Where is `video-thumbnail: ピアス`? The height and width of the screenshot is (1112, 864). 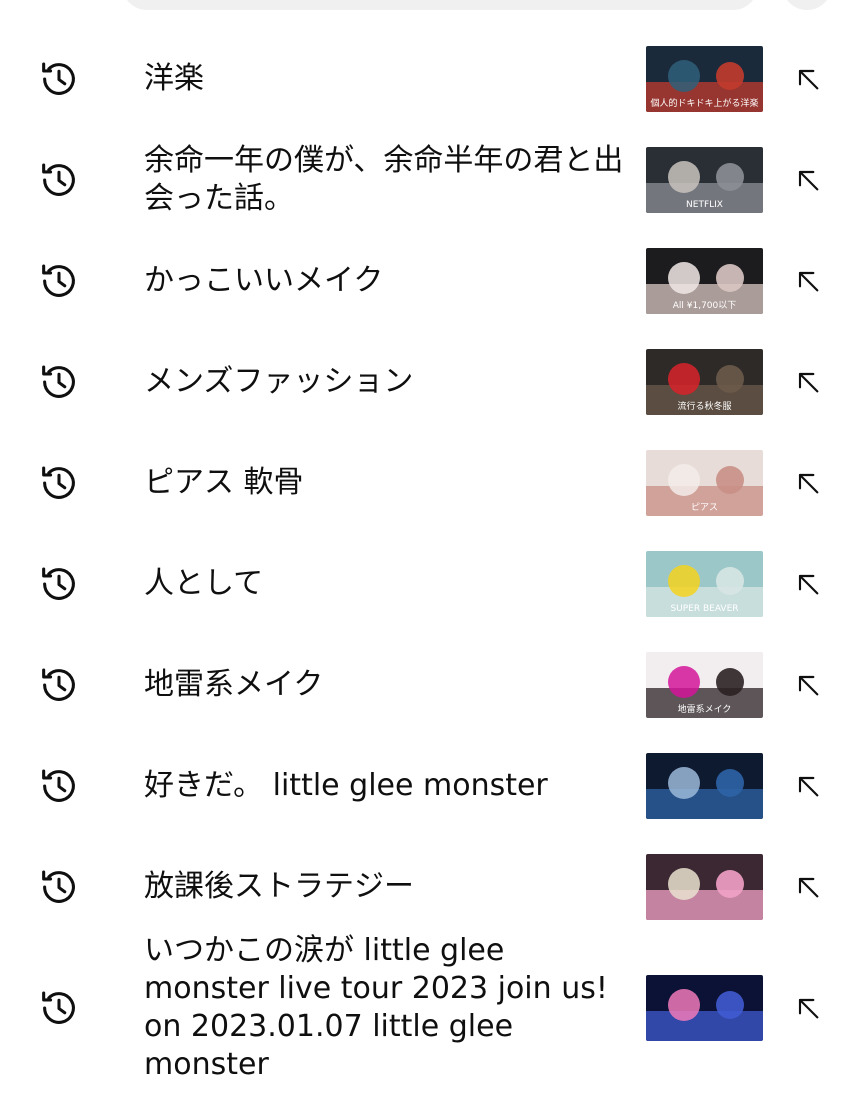 video-thumbnail: ピアス is located at coordinates (704, 482).